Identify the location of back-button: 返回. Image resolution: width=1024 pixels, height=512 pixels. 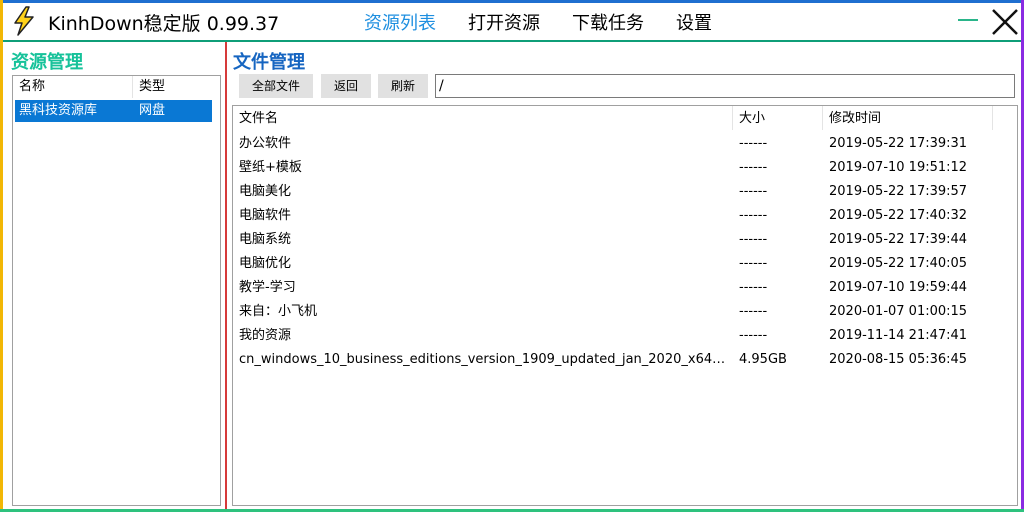
(346, 86).